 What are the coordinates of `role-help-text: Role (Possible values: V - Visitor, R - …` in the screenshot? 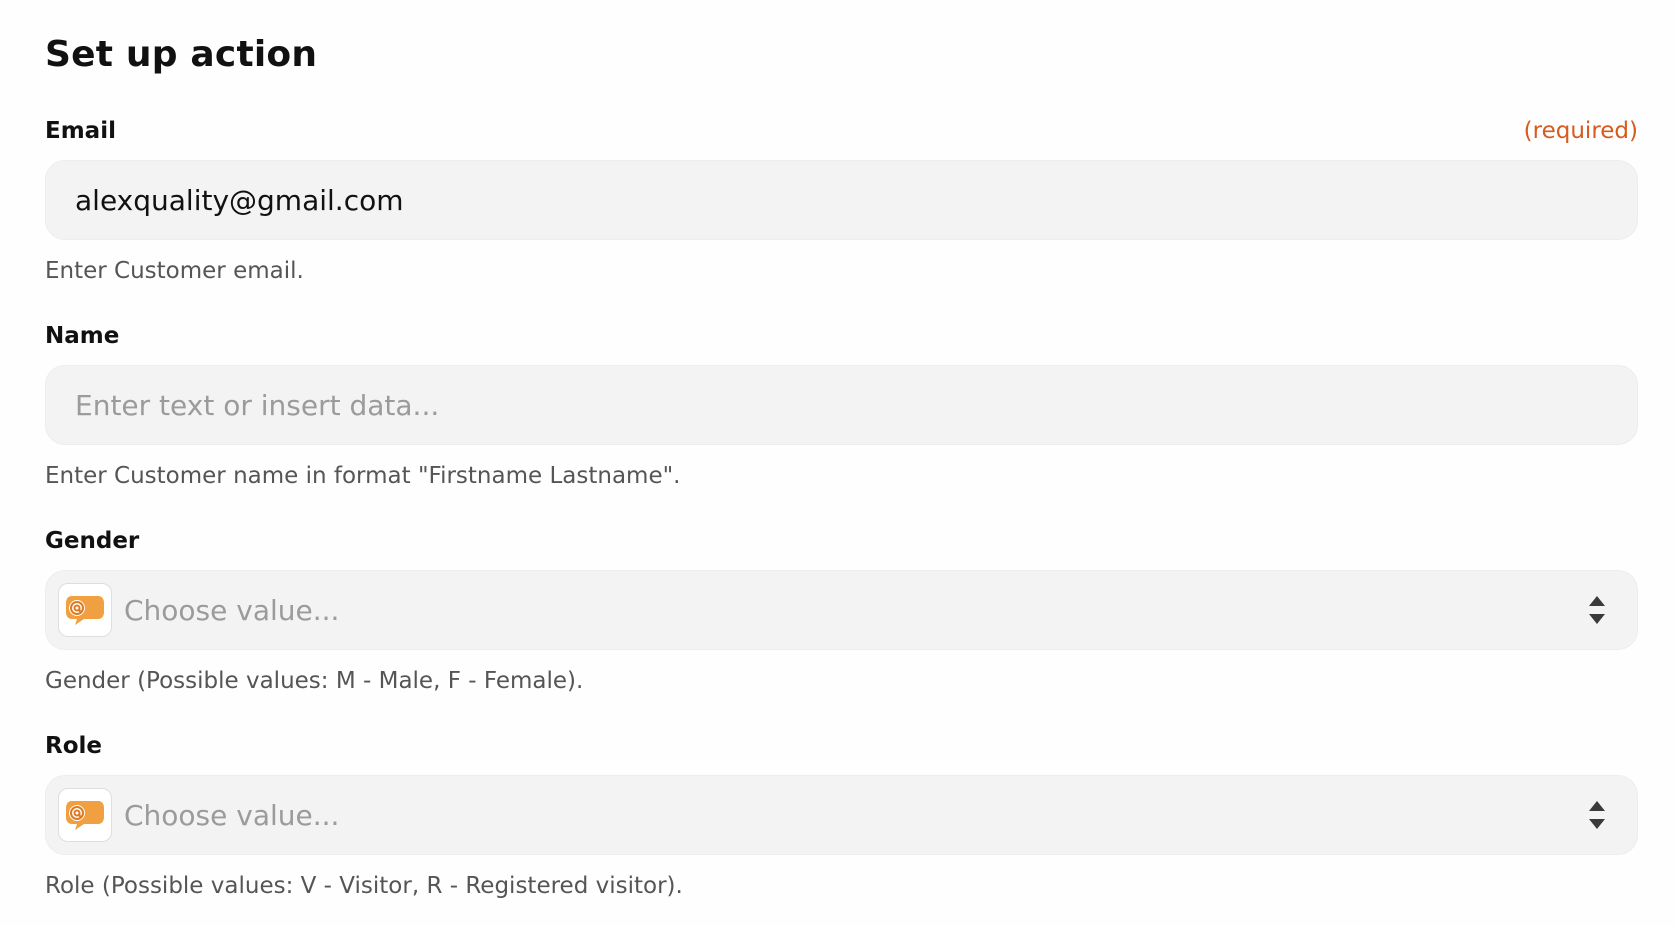 It's located at (364, 886).